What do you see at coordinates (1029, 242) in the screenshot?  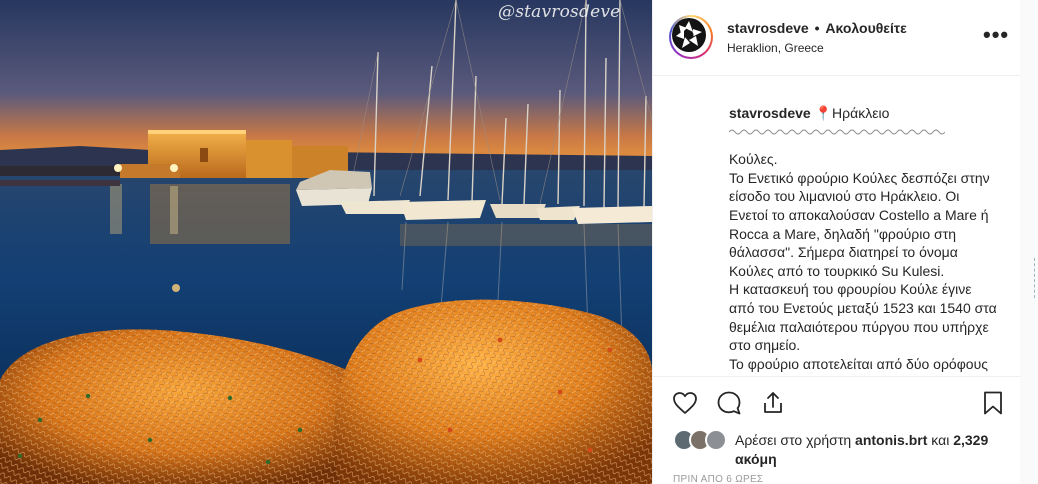 I see `page-edge` at bounding box center [1029, 242].